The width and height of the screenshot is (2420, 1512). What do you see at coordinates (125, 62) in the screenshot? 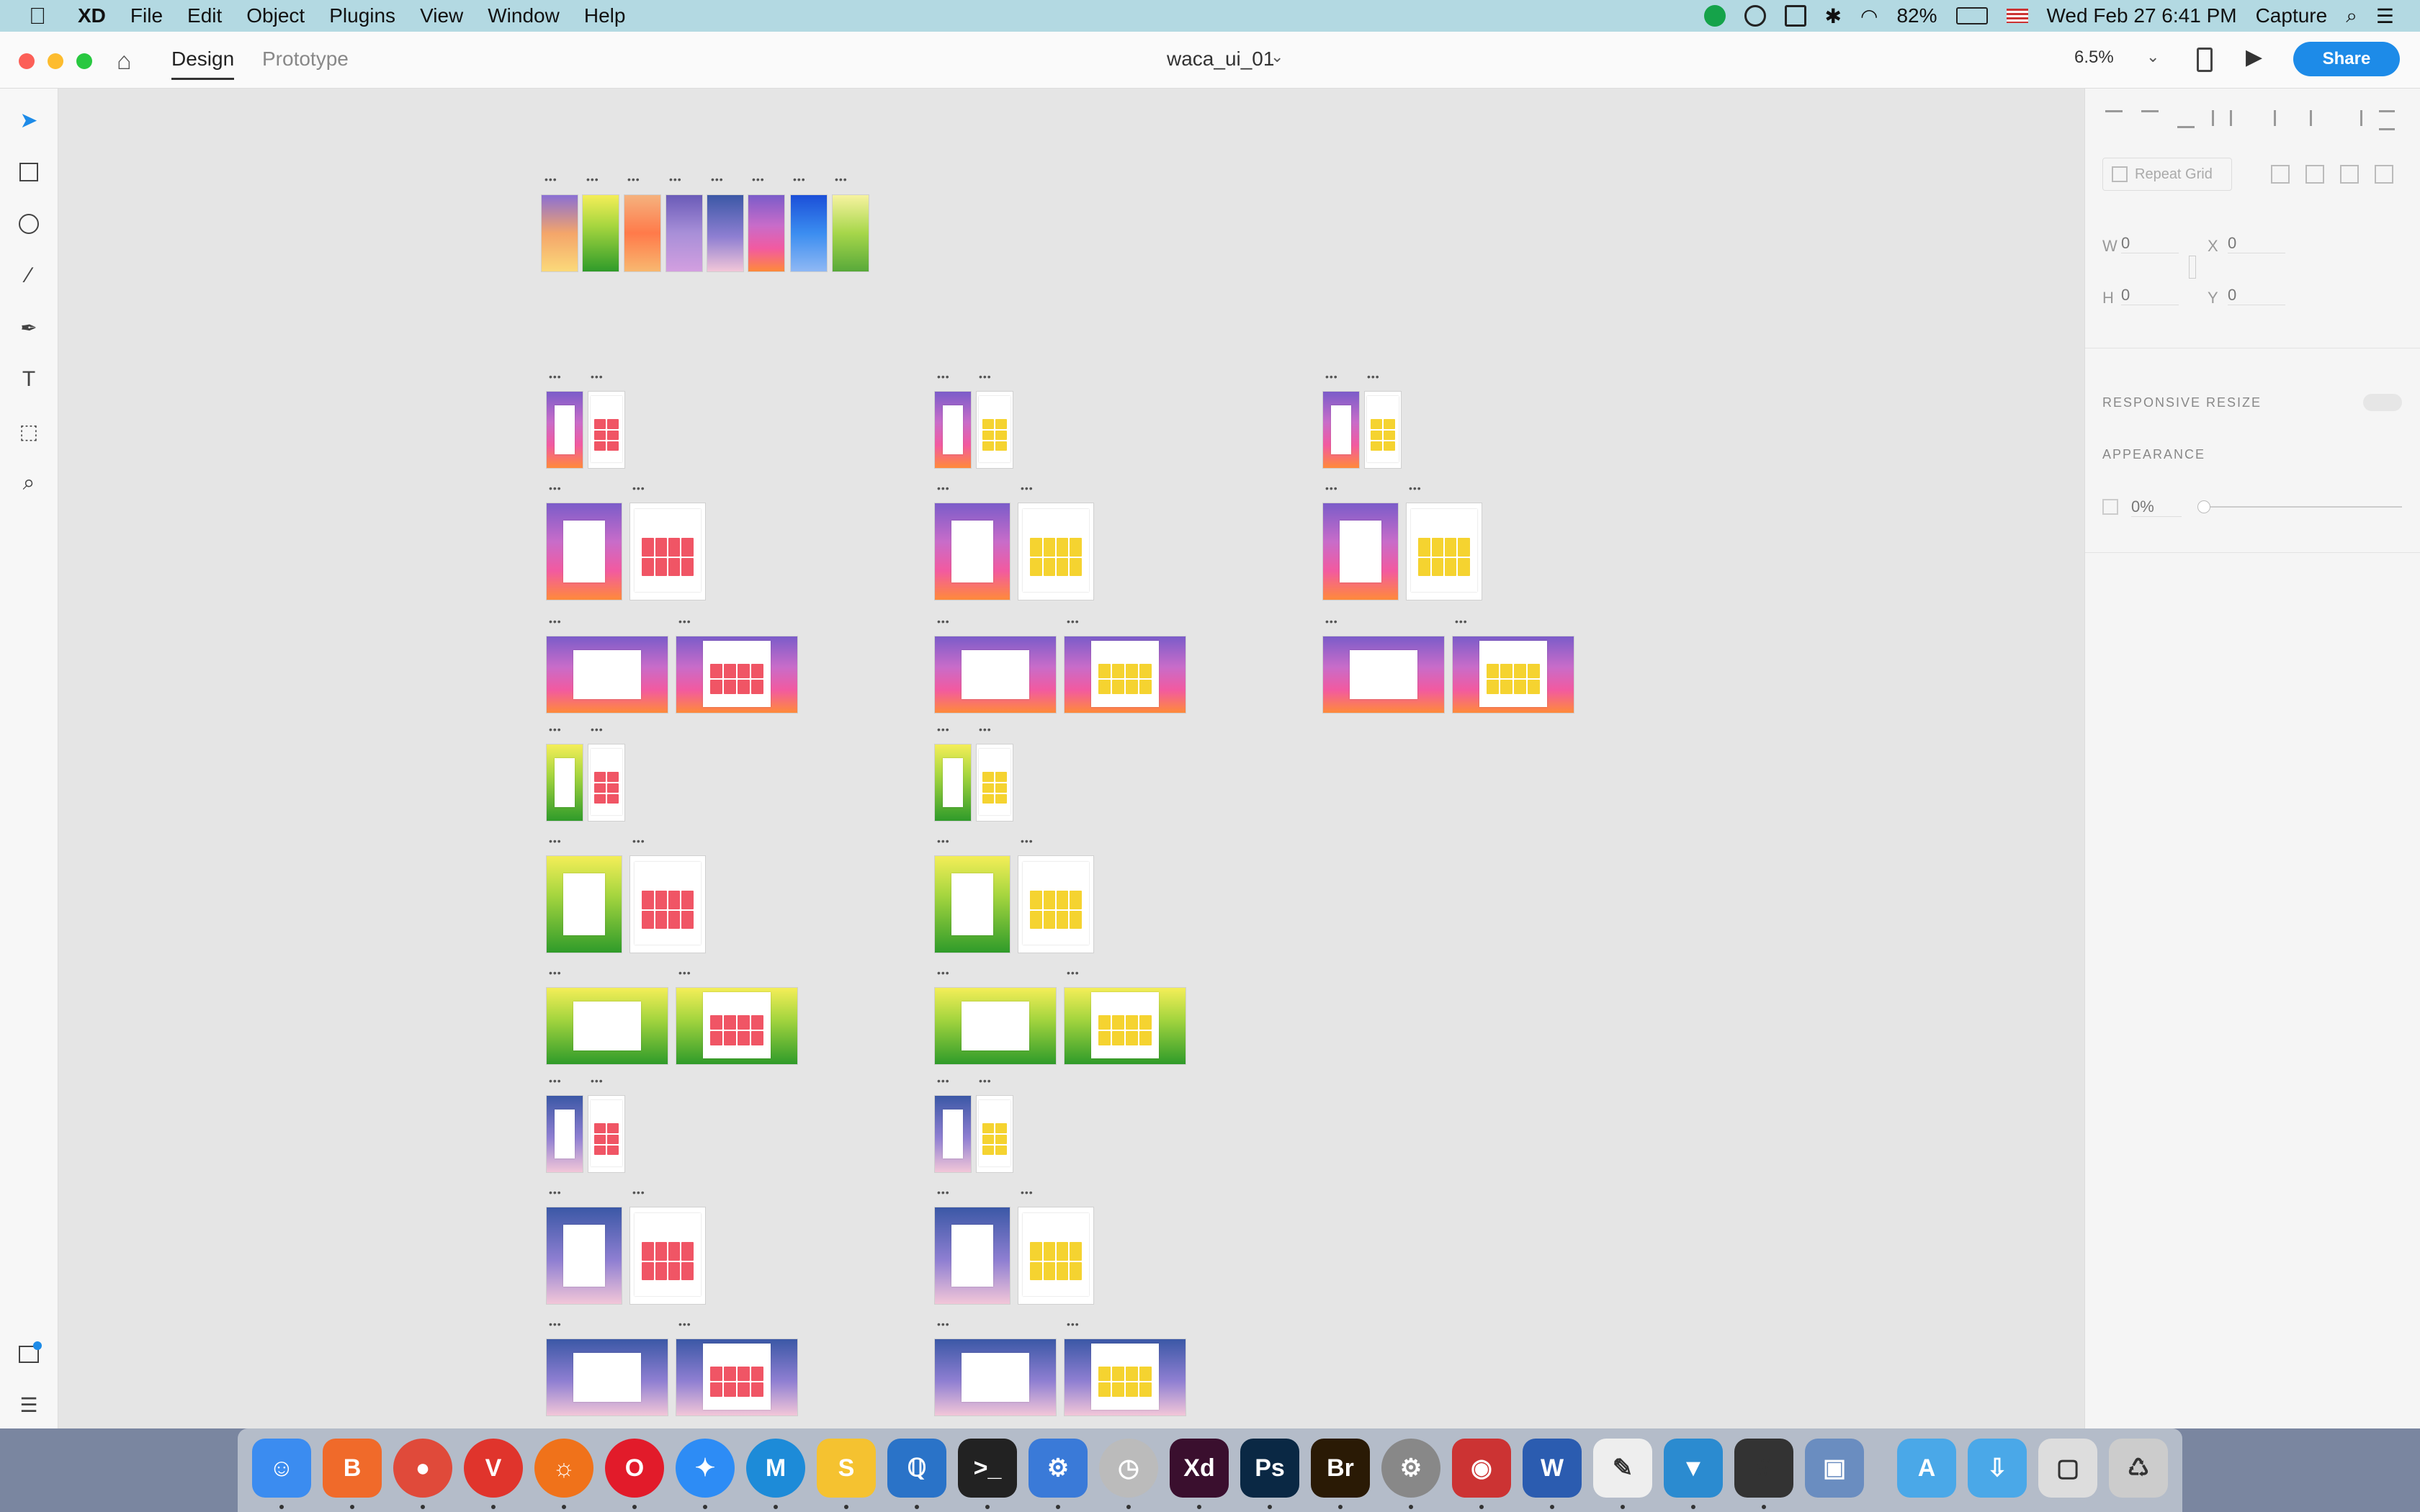
I see `home-icon: ⌂` at bounding box center [125, 62].